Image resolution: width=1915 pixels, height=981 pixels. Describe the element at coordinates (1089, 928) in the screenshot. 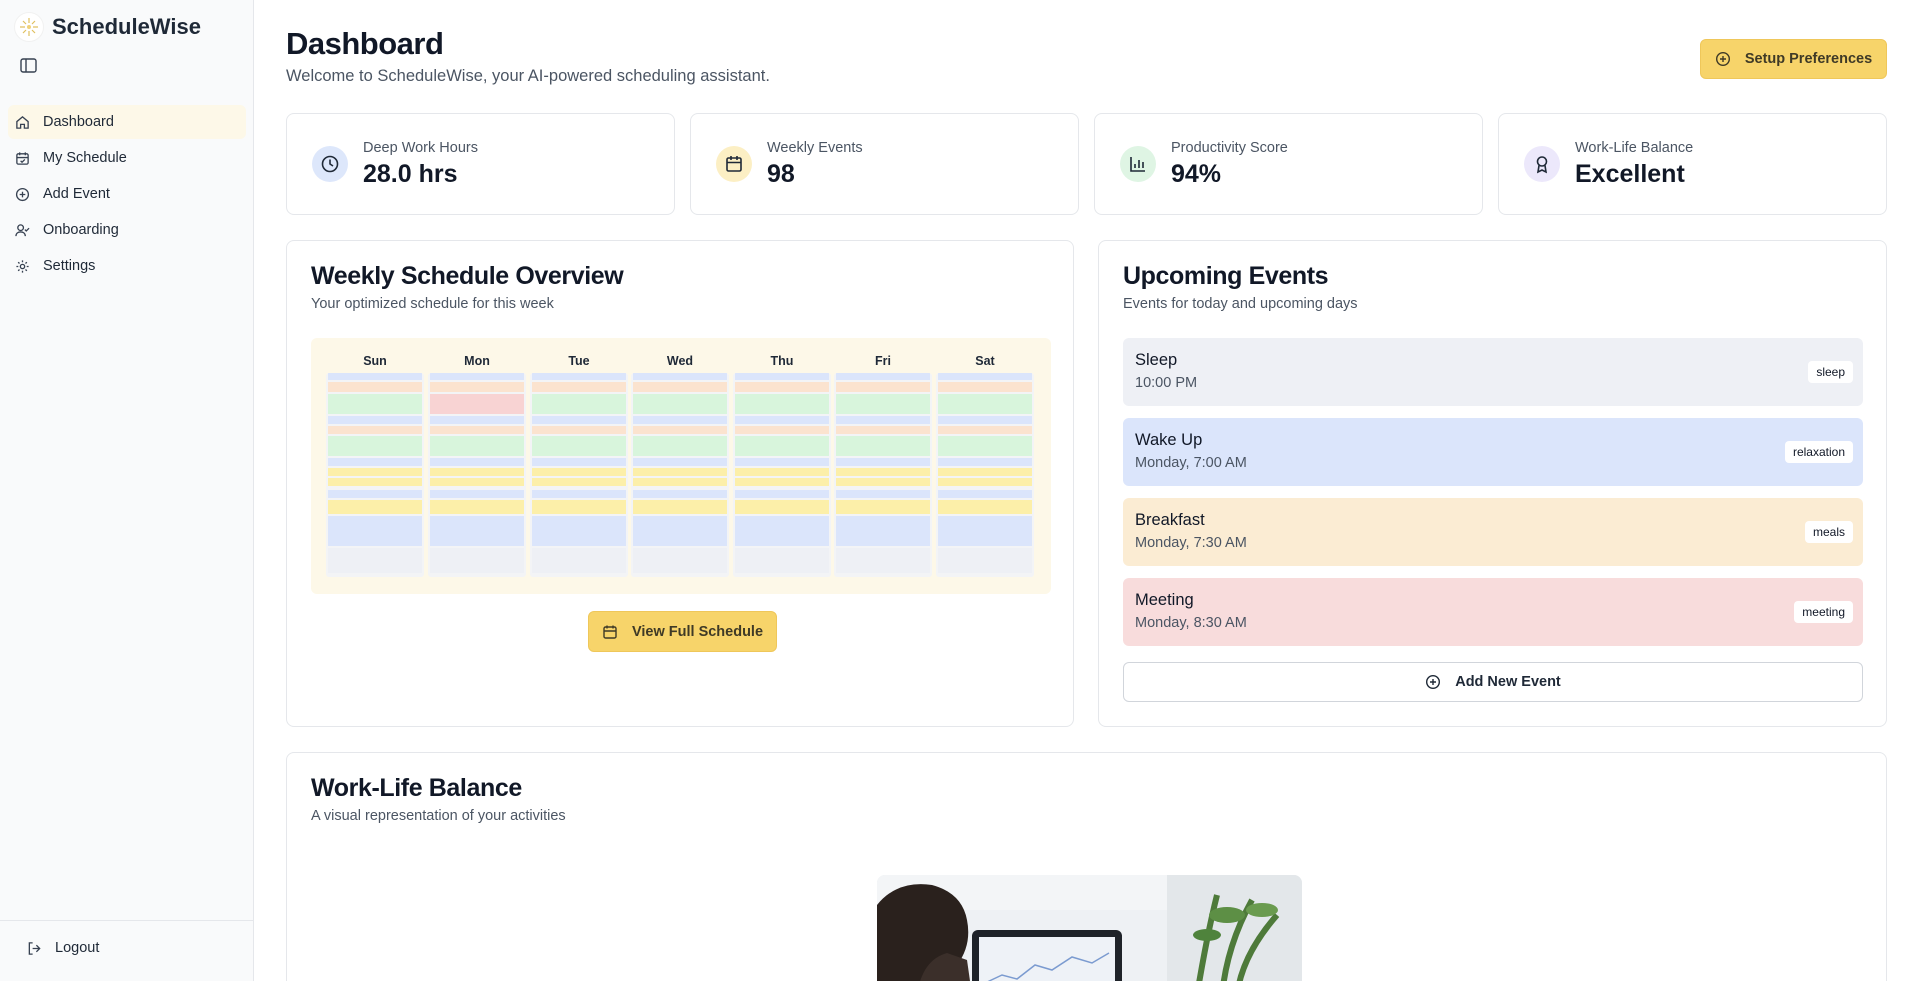

I see `work-life-balance-image` at that location.